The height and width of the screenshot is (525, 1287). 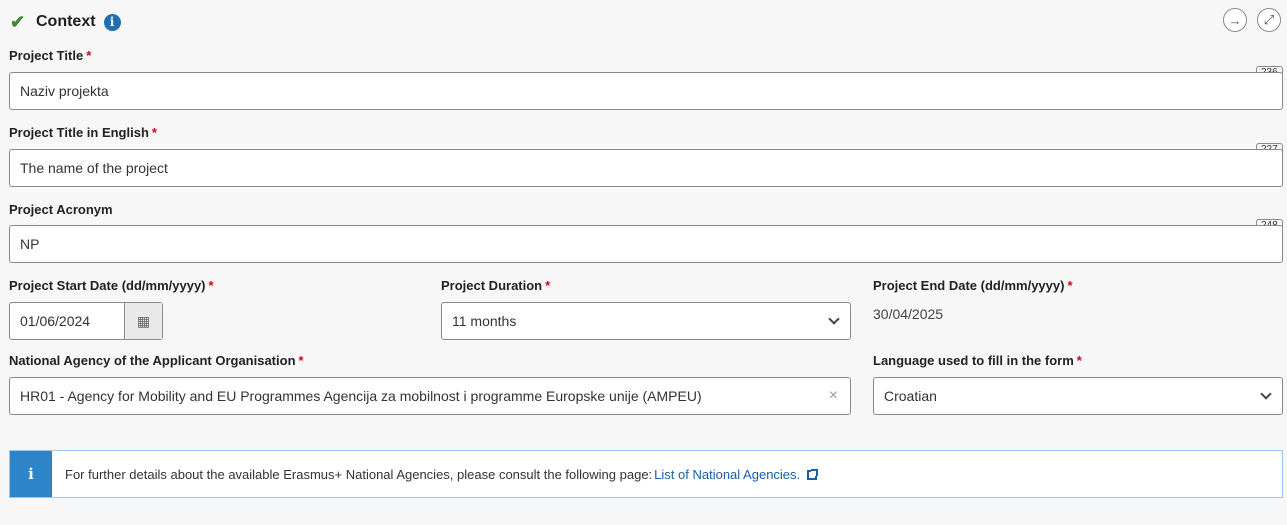 I want to click on expand-icon: ⤢, so click(x=1269, y=20).